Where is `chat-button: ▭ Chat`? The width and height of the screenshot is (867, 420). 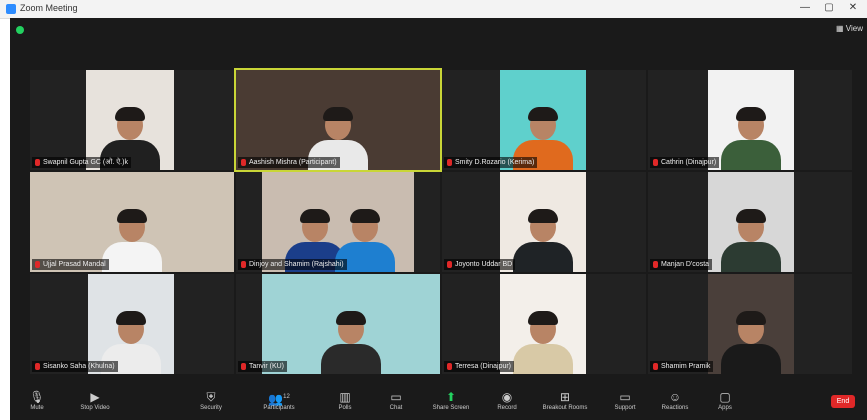
chat-button: ▭ Chat is located at coordinates (396, 400).